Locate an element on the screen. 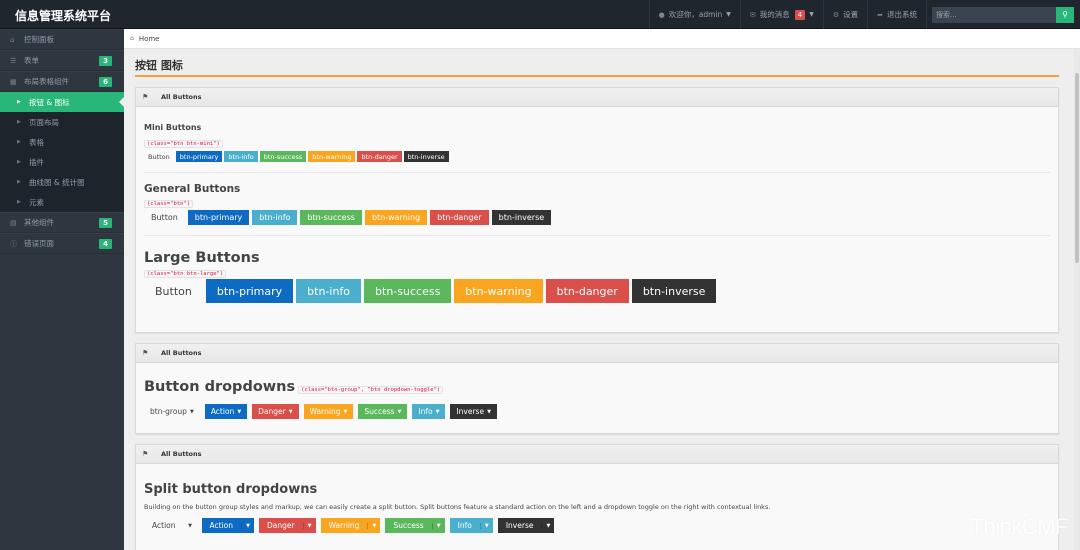  breadcrumb-home-link: Home is located at coordinates (149, 39).